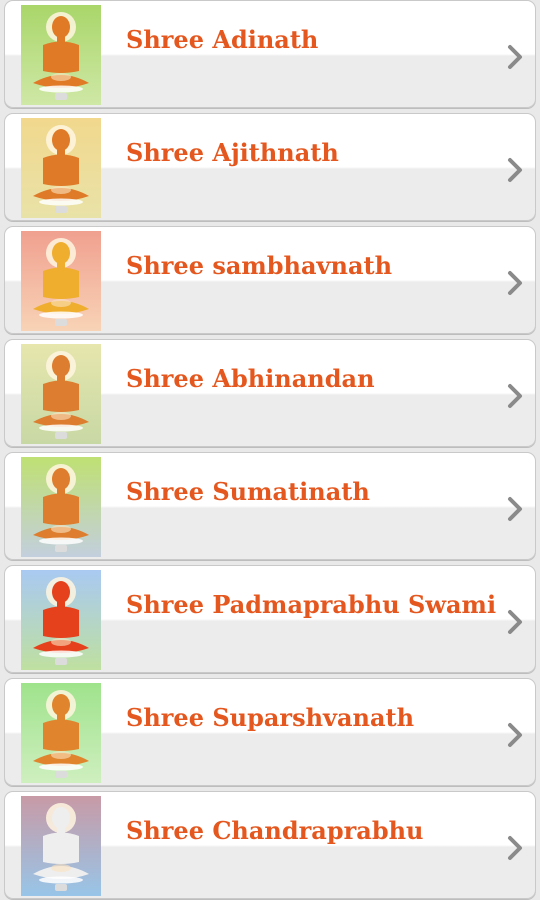 The height and width of the screenshot is (900, 540). I want to click on item-label: Shree sambhavnath, so click(259, 265).